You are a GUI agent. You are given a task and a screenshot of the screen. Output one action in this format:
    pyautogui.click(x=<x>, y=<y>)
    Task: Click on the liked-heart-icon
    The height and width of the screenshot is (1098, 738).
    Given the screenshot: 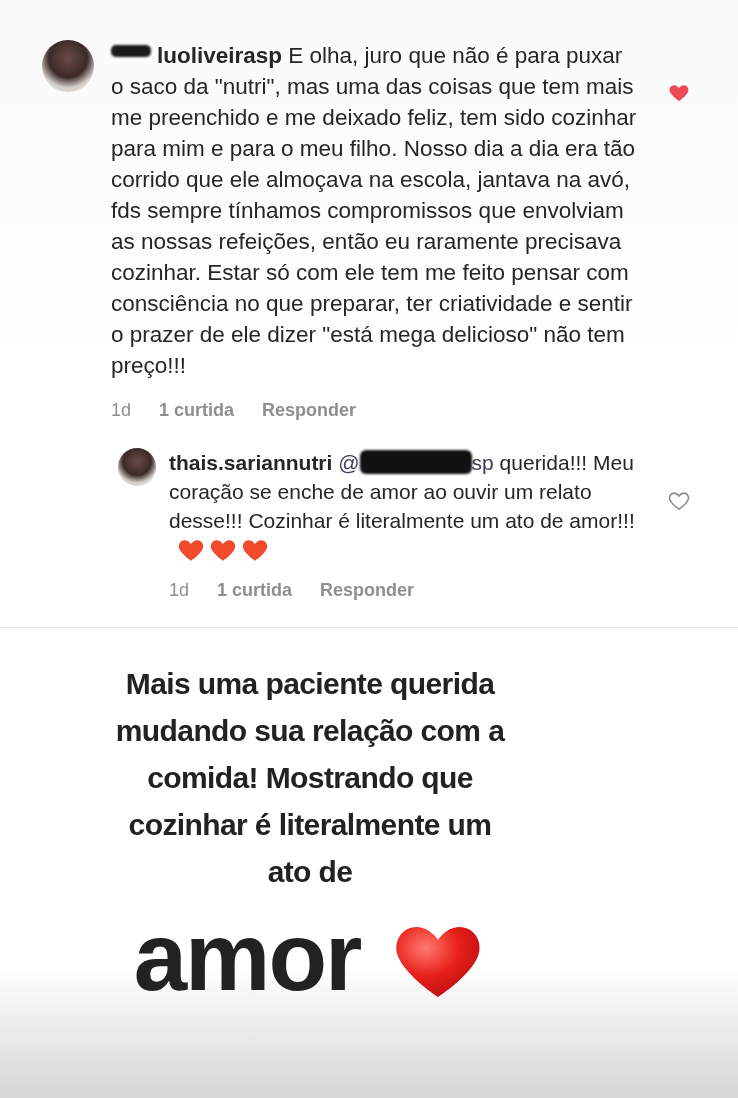 What is the action you would take?
    pyautogui.click(x=679, y=92)
    